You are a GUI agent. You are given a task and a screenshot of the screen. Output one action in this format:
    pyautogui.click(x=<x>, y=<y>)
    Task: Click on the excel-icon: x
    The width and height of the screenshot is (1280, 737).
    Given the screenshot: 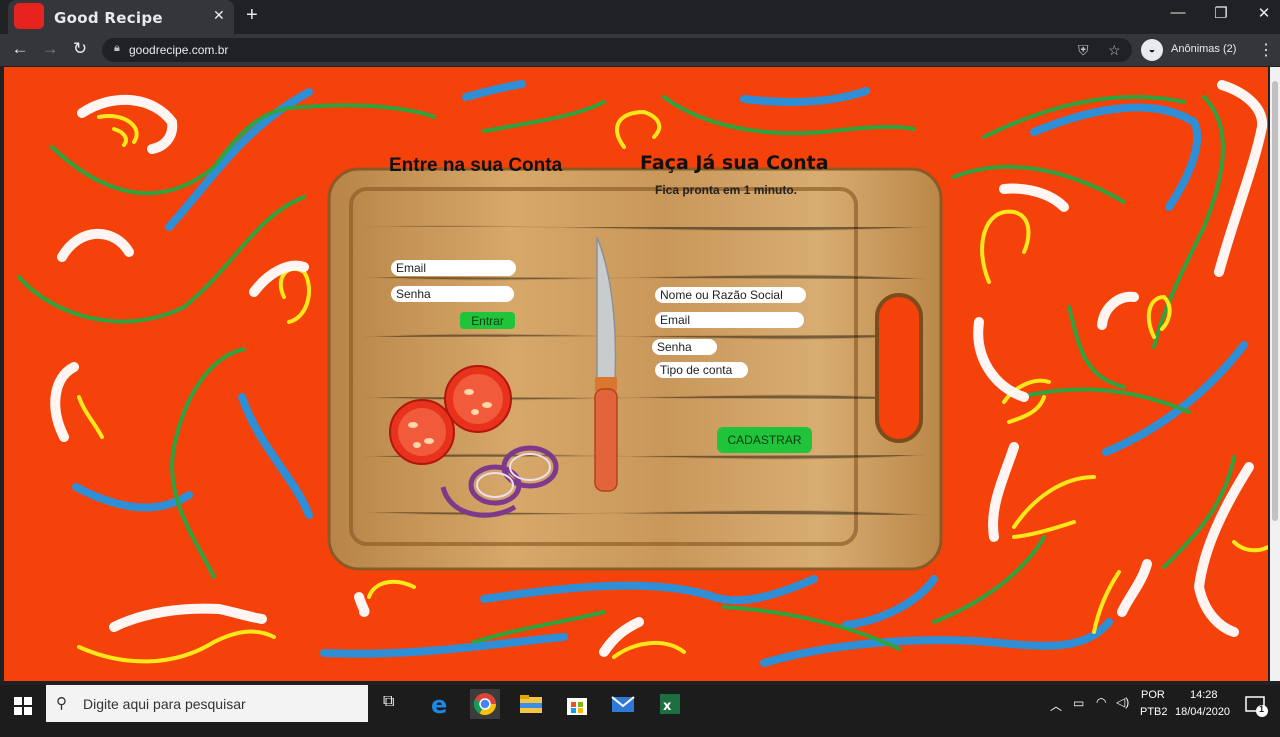 What is the action you would take?
    pyautogui.click(x=669, y=704)
    